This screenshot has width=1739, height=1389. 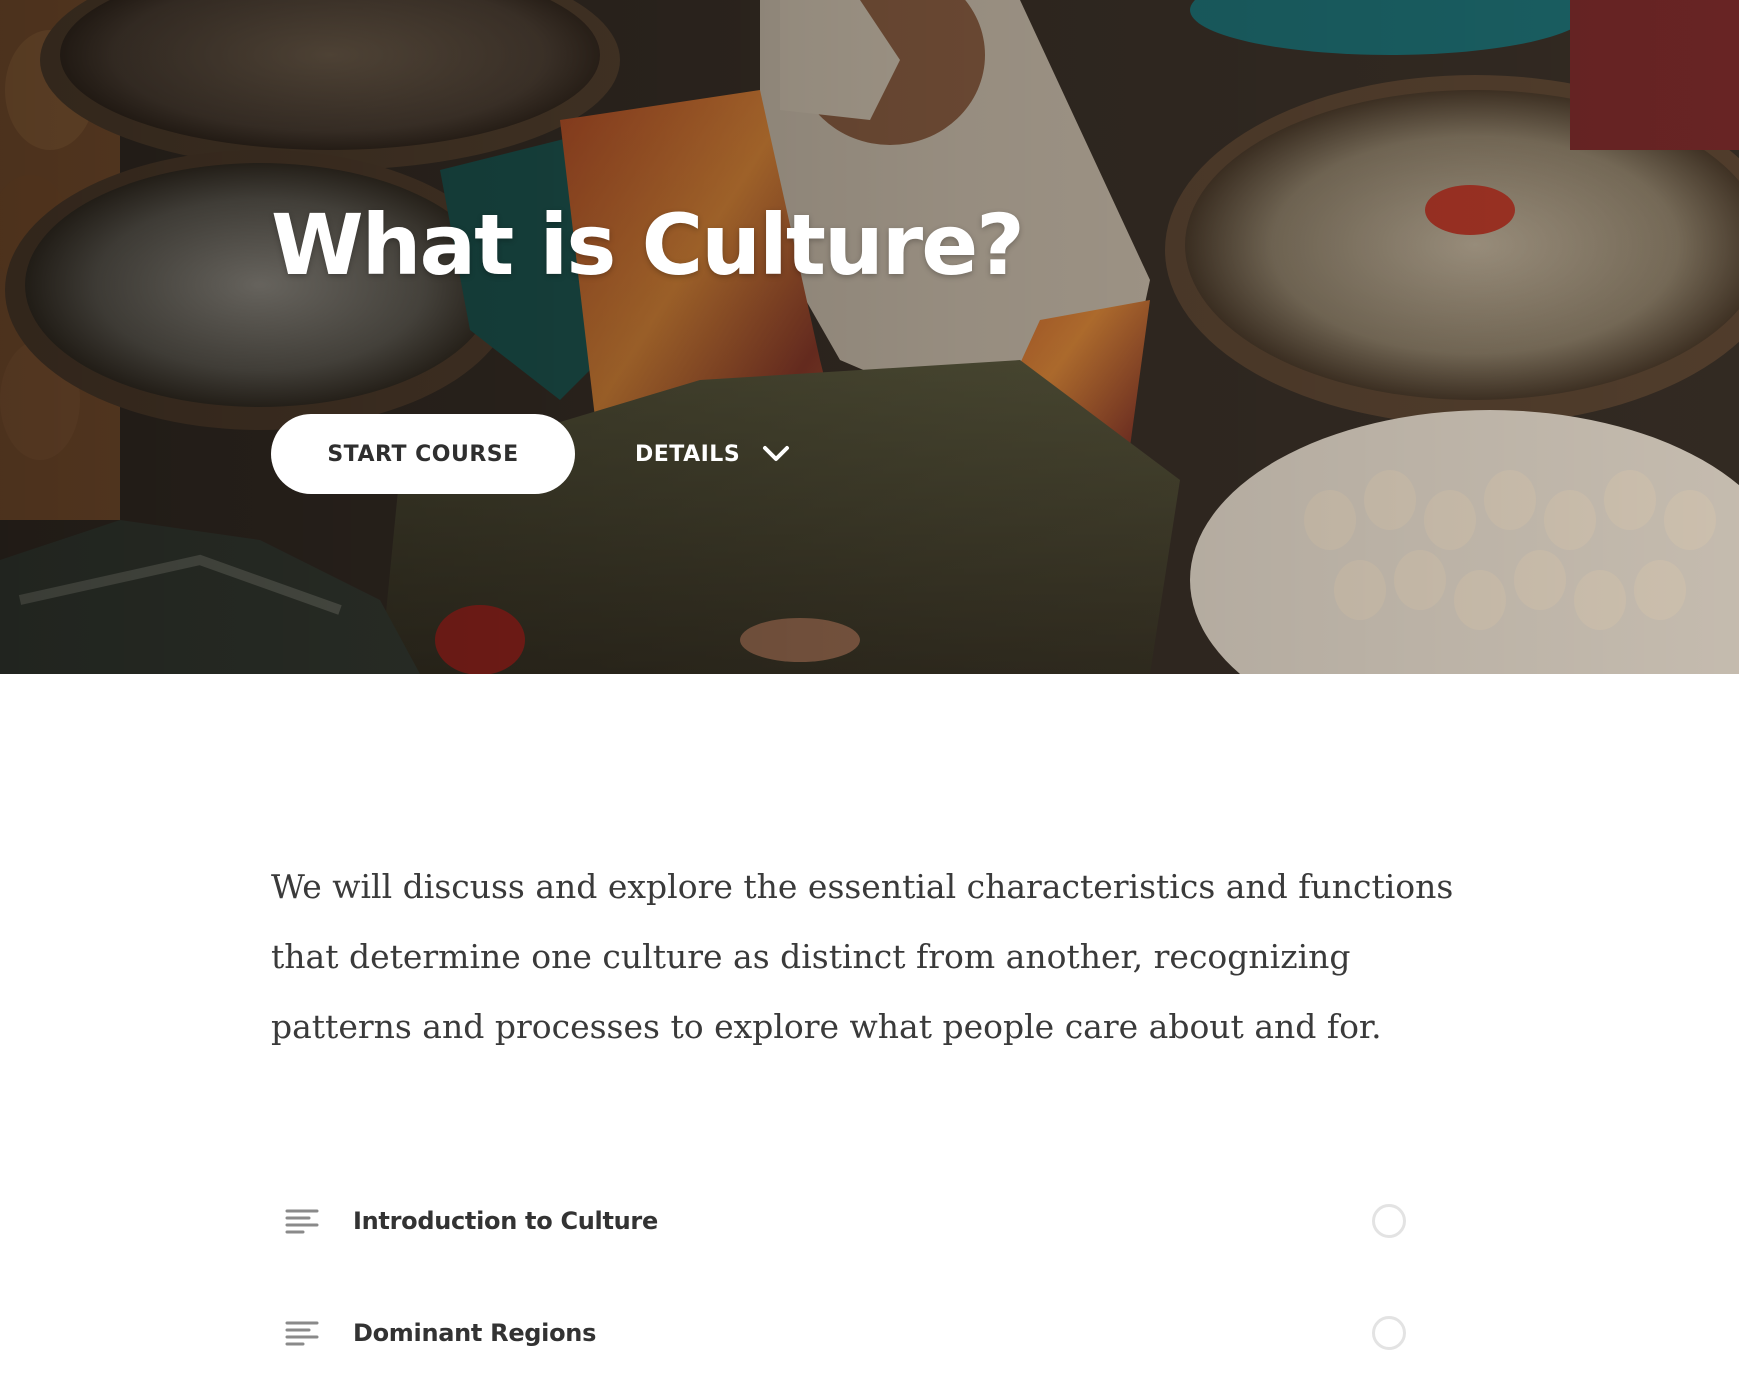 What do you see at coordinates (688, 454) in the screenshot?
I see `details-label: DETAILS` at bounding box center [688, 454].